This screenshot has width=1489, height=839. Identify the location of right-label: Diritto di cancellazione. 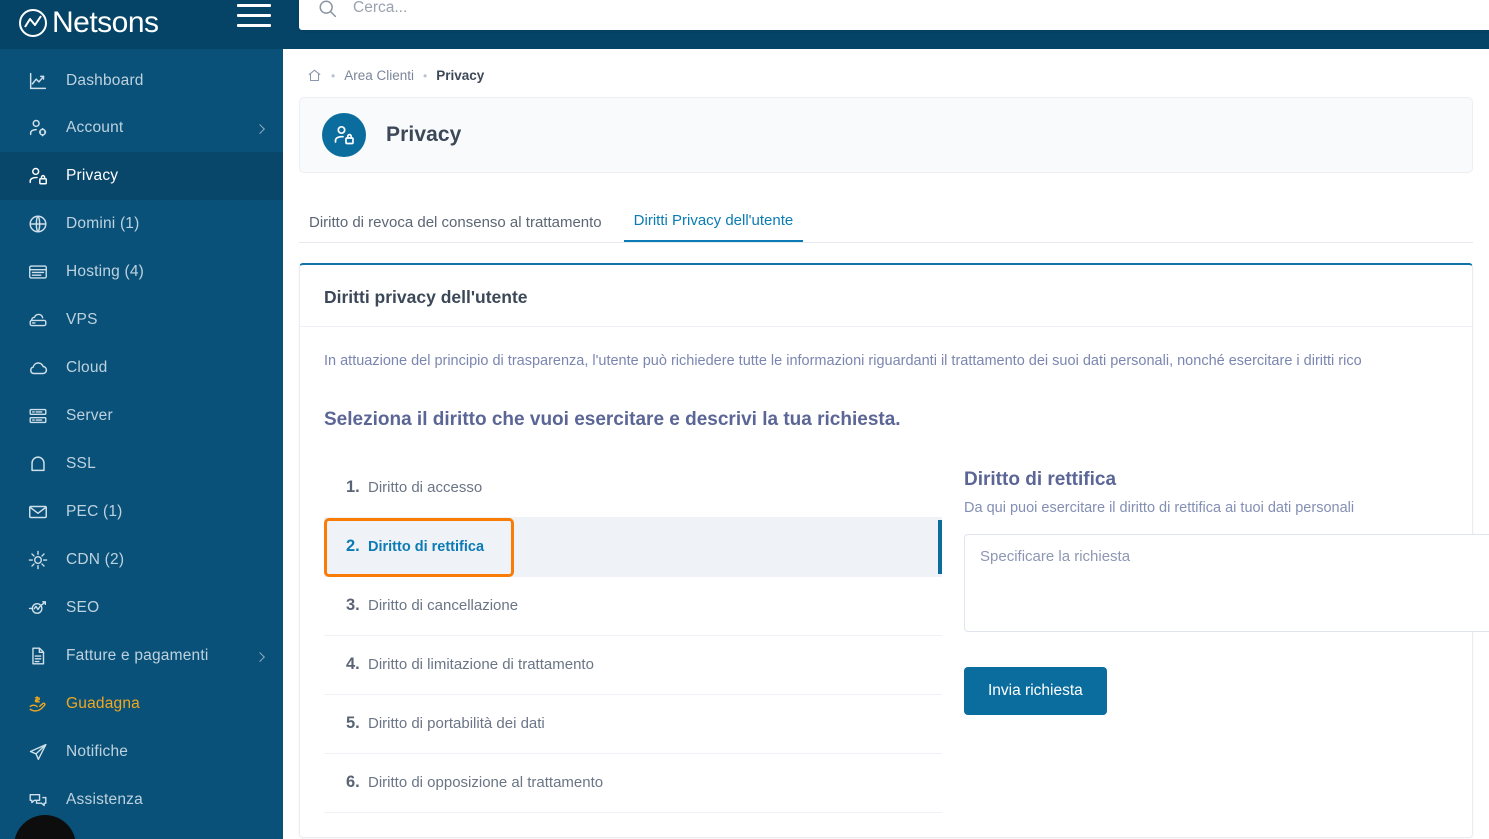
(443, 606).